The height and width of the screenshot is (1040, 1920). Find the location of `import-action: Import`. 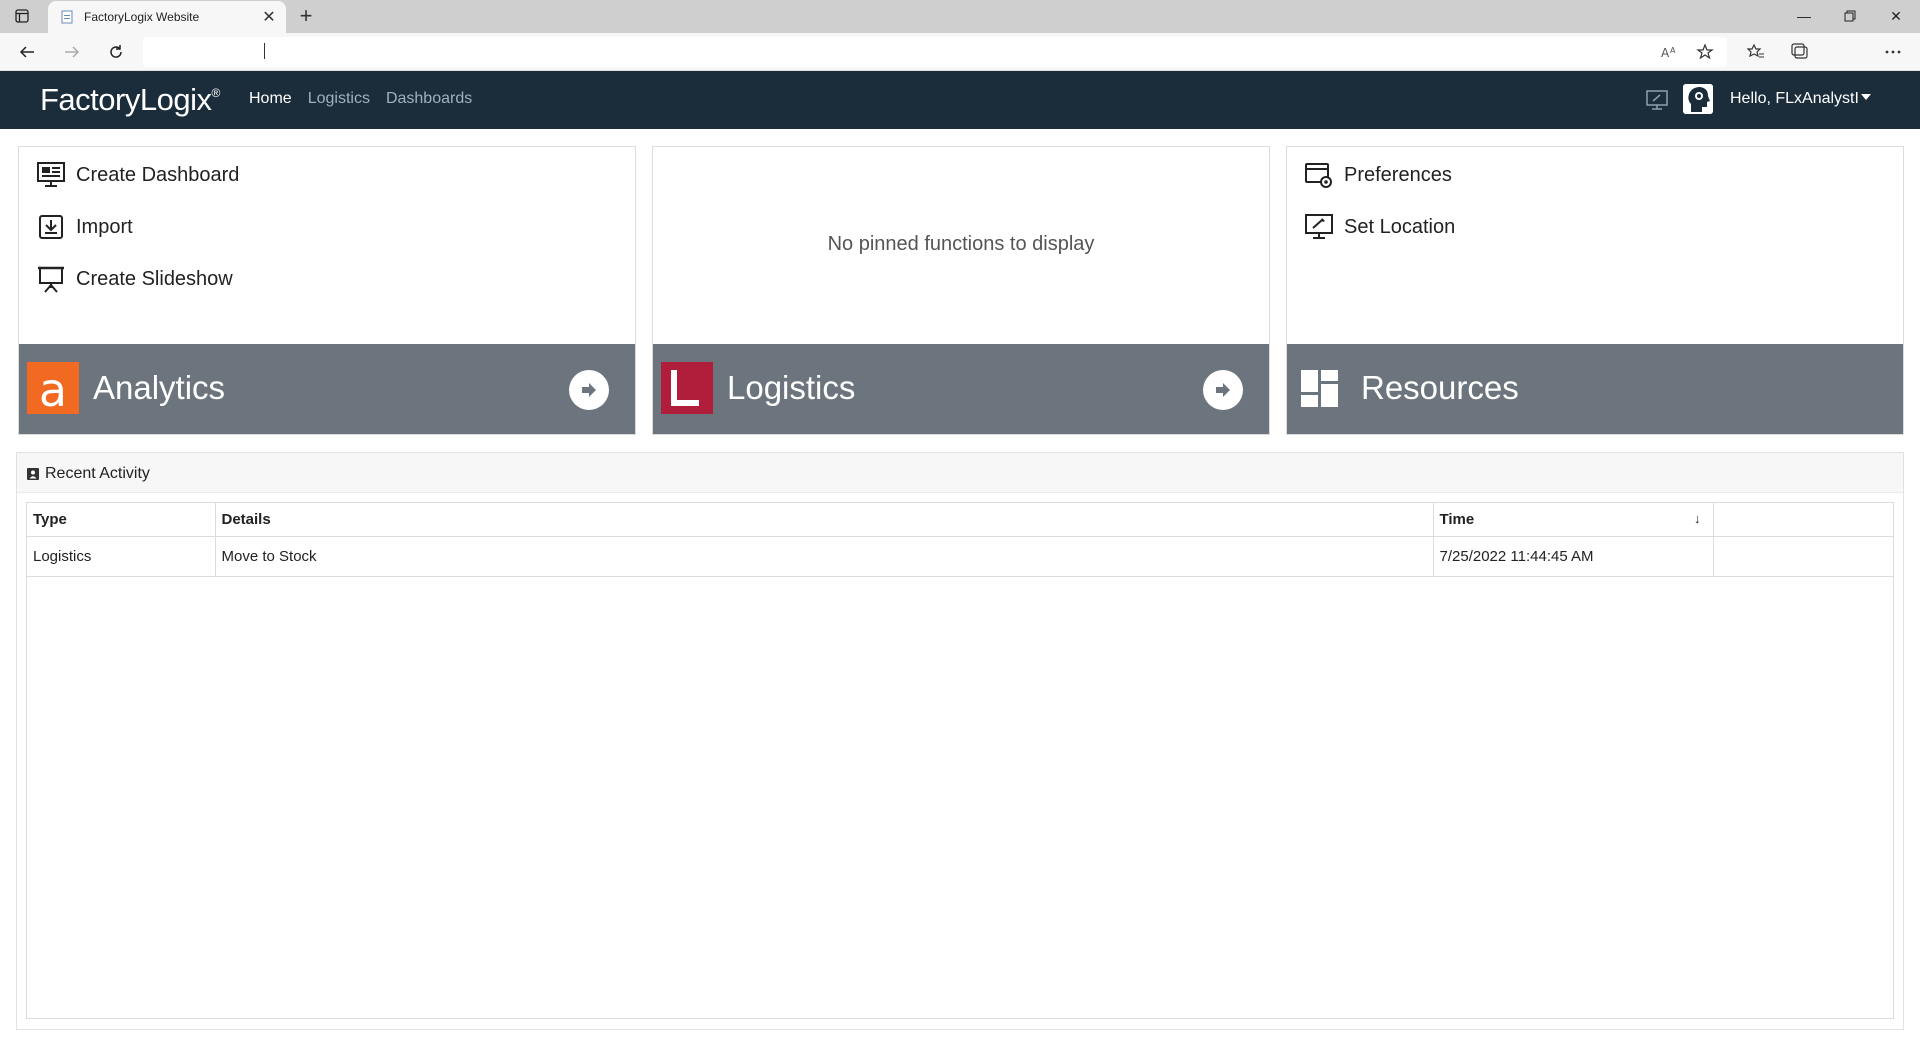

import-action: Import is located at coordinates (85, 227).